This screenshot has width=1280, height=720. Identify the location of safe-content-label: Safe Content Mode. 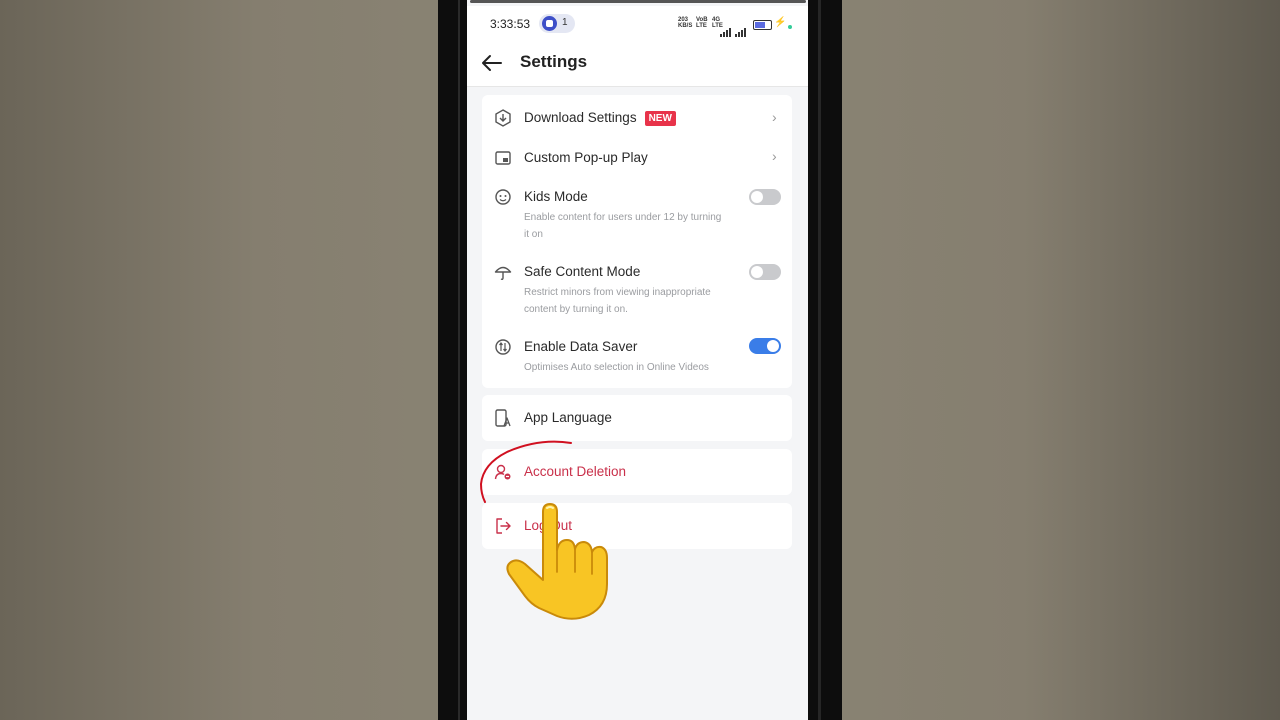
(582, 271).